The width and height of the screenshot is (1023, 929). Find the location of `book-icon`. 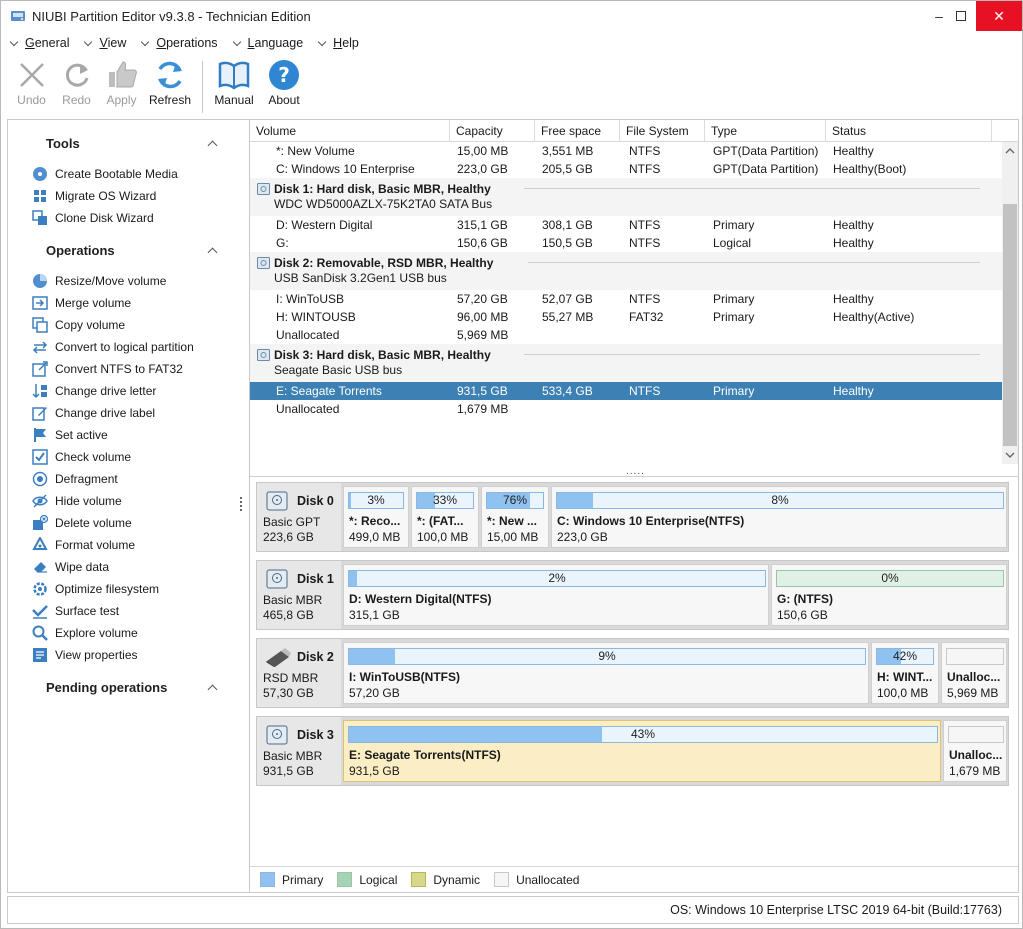

book-icon is located at coordinates (234, 75).